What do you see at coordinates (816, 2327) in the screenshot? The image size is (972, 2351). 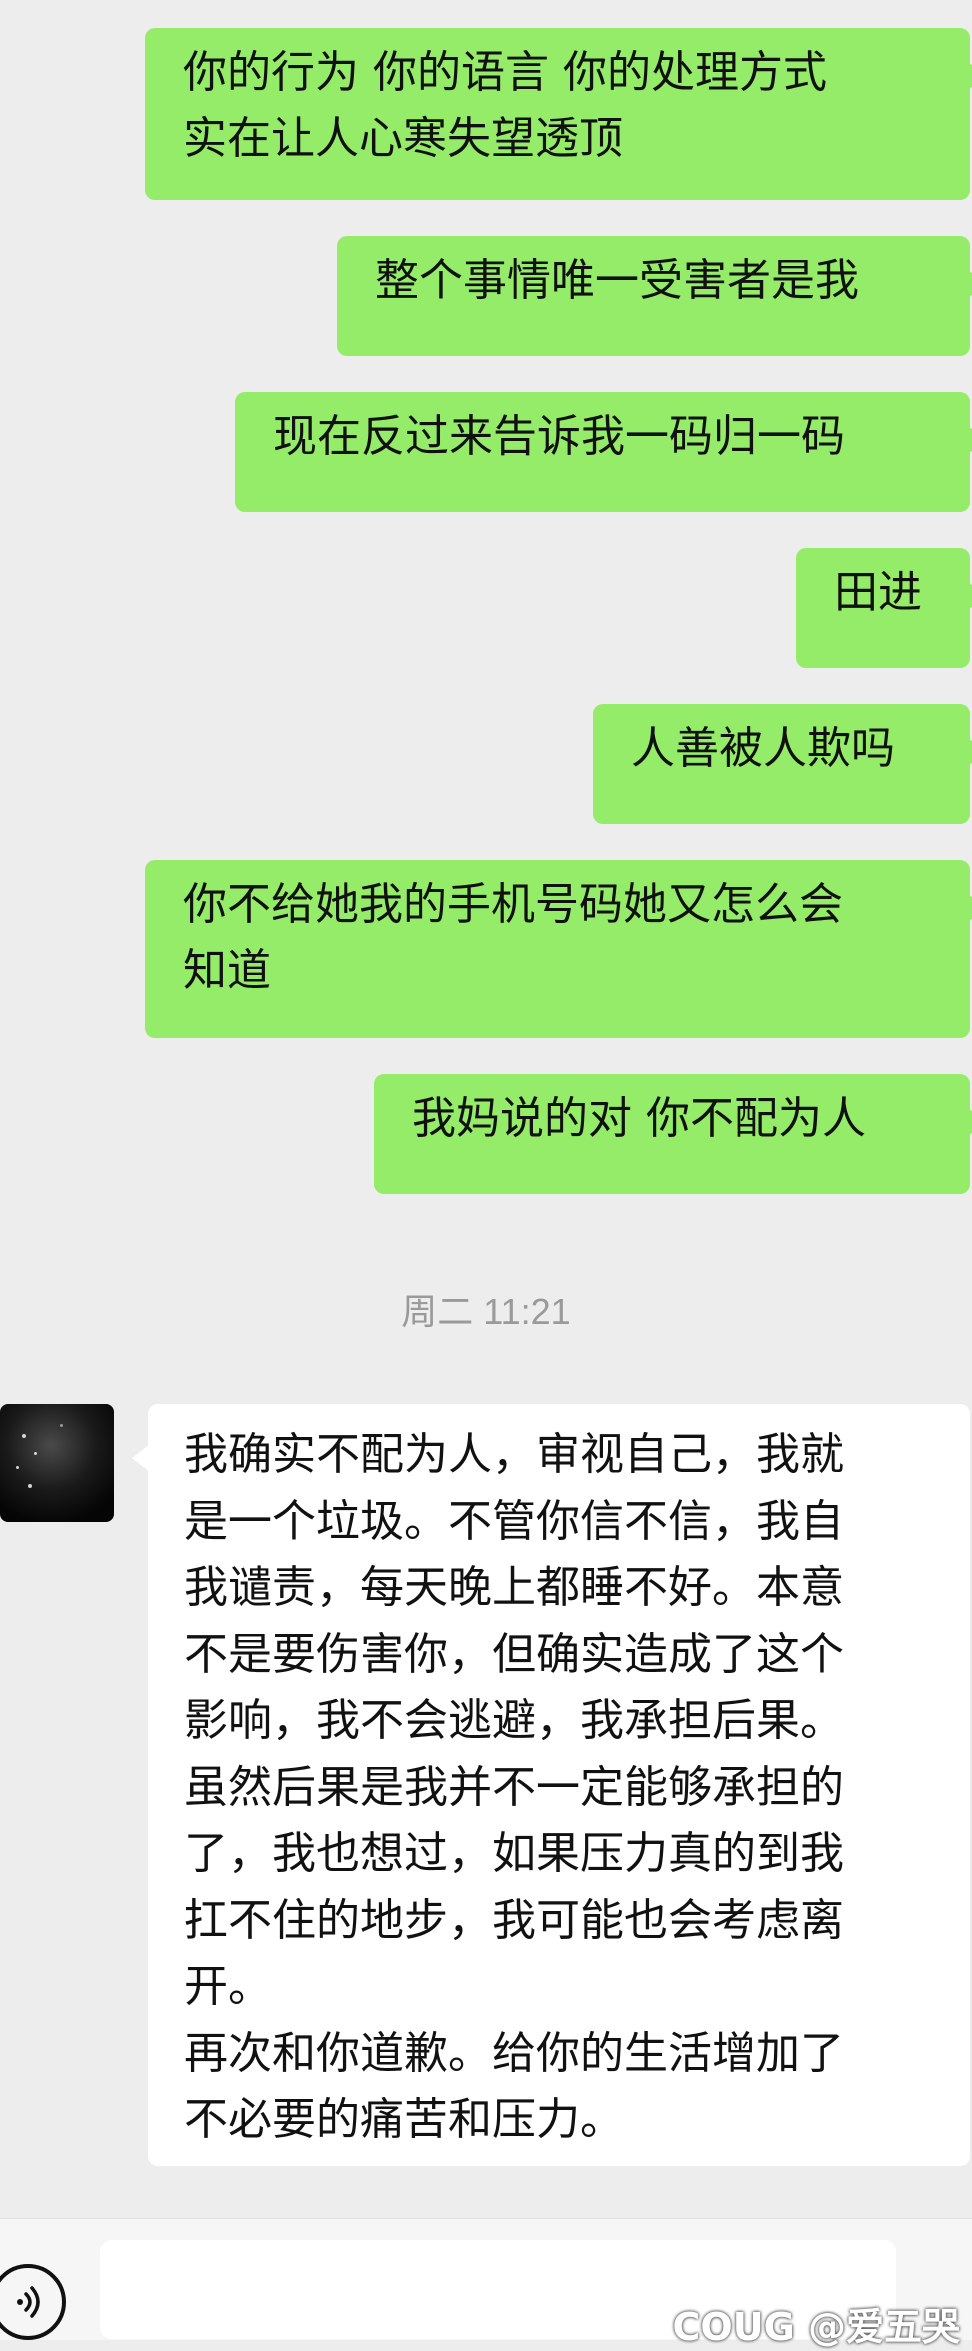 I see `watermark: COUG @爱五哭` at bounding box center [816, 2327].